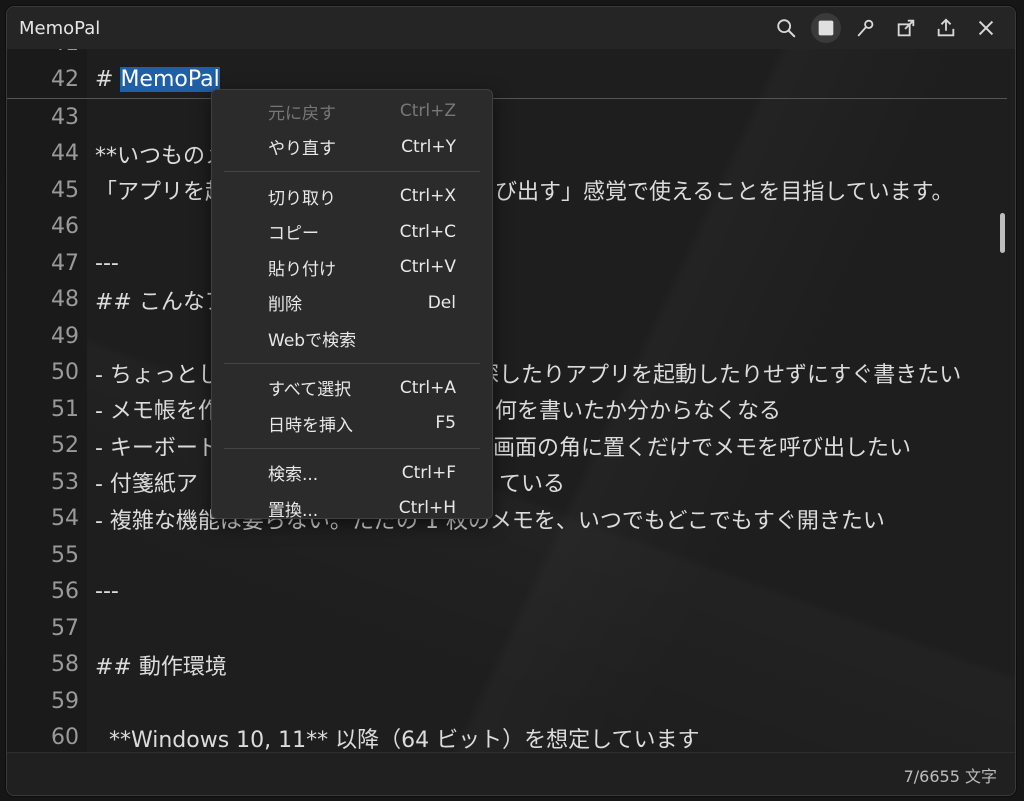 This screenshot has height=801, width=1024. I want to click on line-number: 48, so click(65, 300).